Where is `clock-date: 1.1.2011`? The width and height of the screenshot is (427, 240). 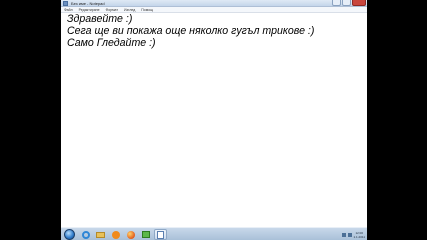 clock-date: 1.1.2011 is located at coordinates (359, 236).